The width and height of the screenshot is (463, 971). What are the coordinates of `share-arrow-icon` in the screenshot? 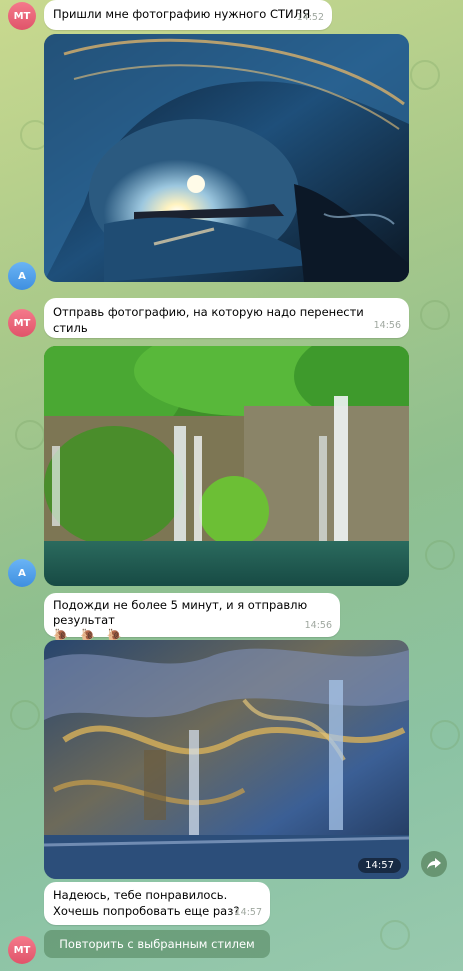 It's located at (434, 863).